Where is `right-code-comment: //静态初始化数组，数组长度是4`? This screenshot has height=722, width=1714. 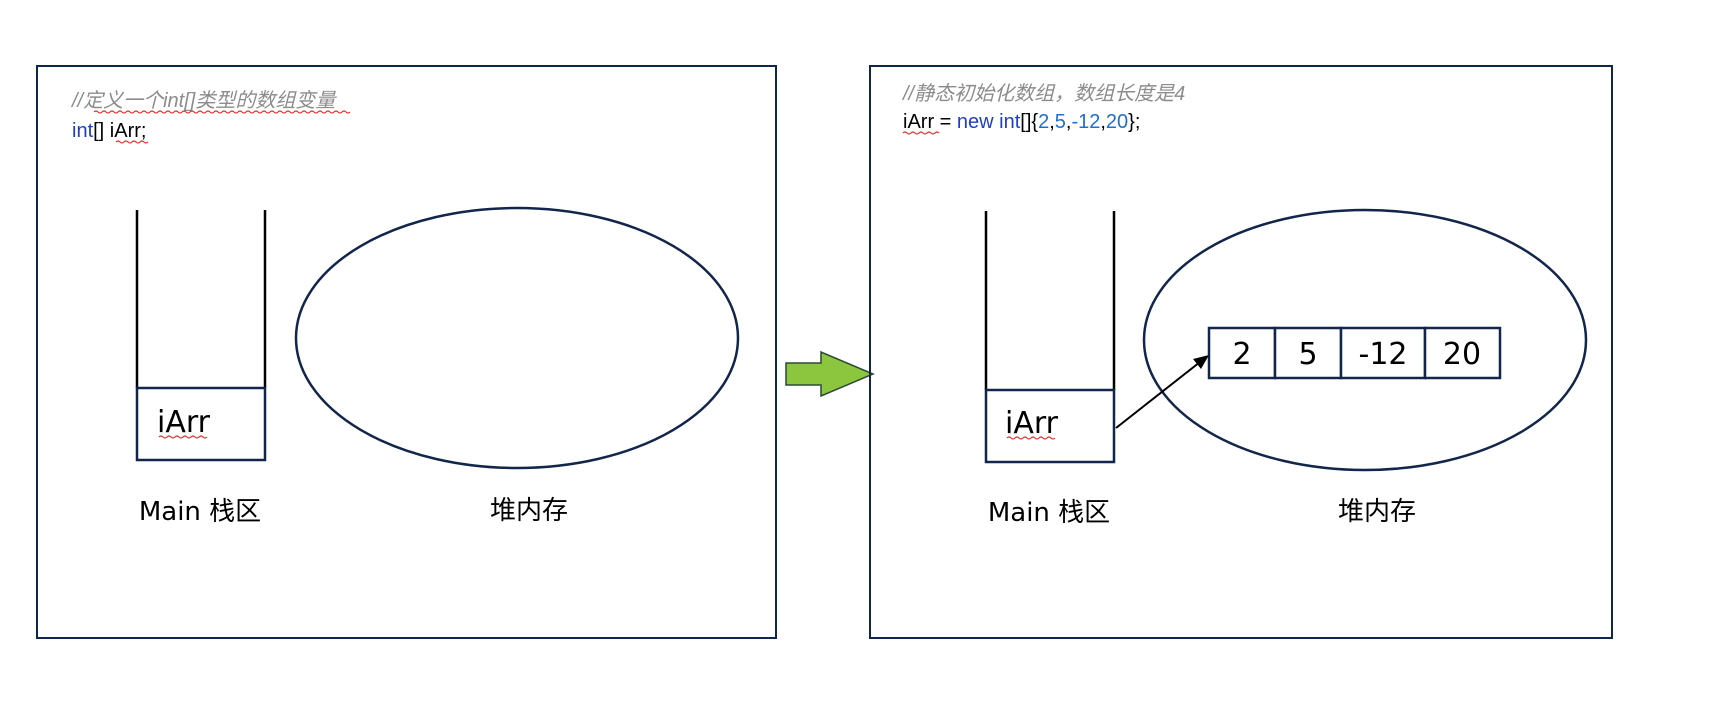
right-code-comment: //静态初始化数组，数组长度是4 is located at coordinates (1043, 94).